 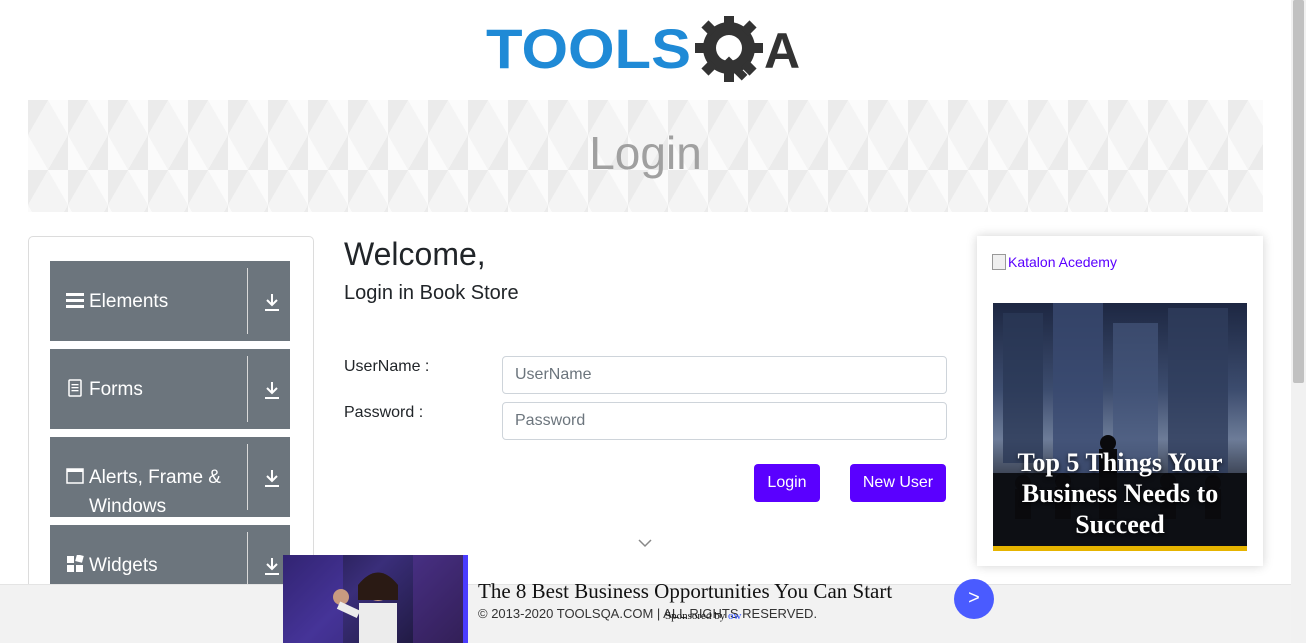 What do you see at coordinates (373, 599) in the screenshot?
I see `woman-celebrating-image` at bounding box center [373, 599].